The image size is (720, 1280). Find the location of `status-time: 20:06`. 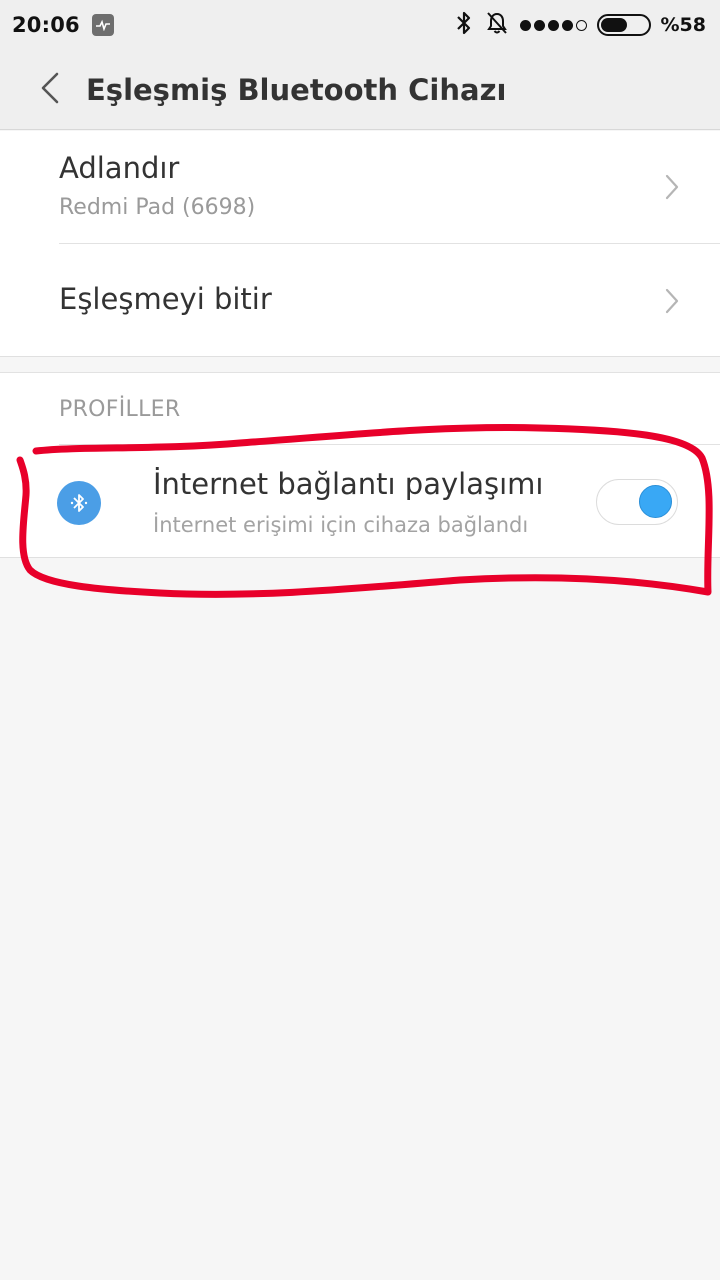

status-time: 20:06 is located at coordinates (46, 25).